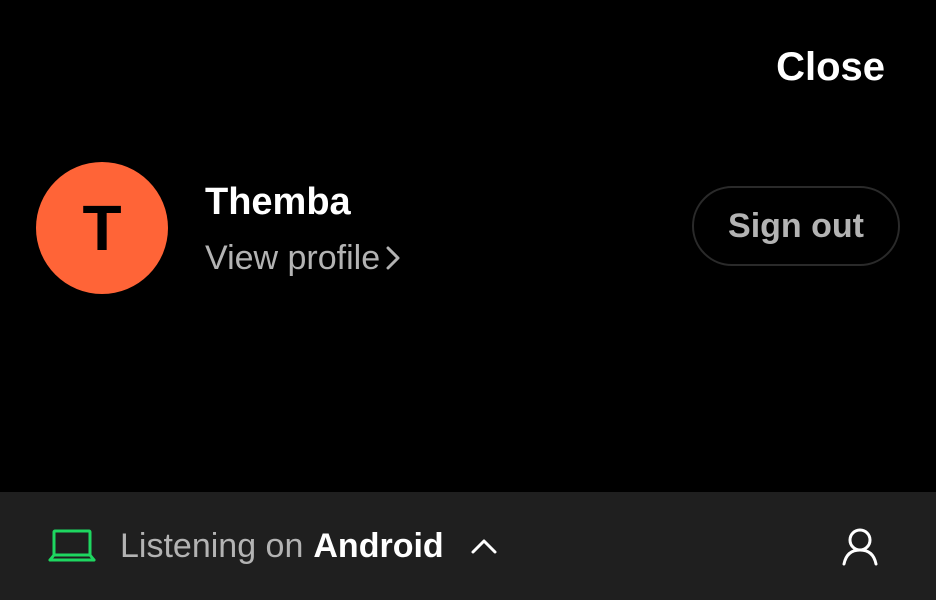  I want to click on avatar-initial: T, so click(102, 228).